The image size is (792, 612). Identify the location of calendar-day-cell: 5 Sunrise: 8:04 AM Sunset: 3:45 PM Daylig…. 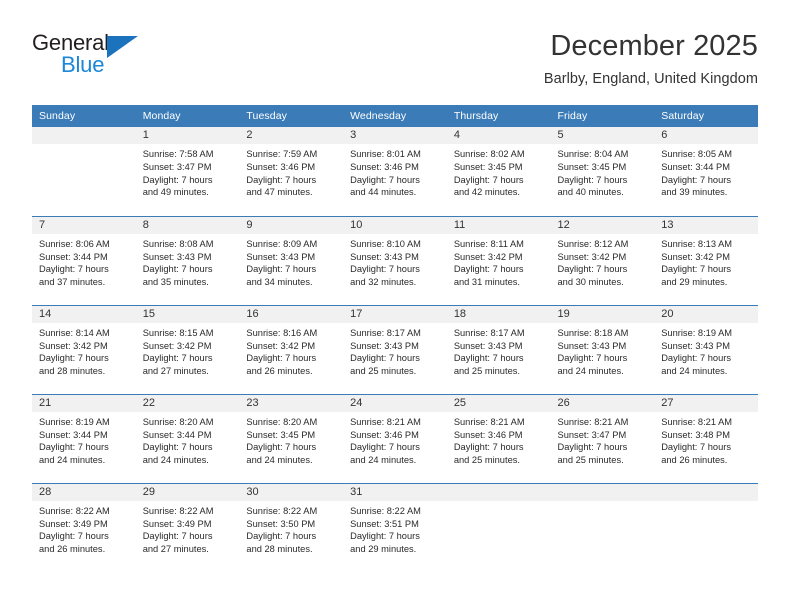
(602, 171).